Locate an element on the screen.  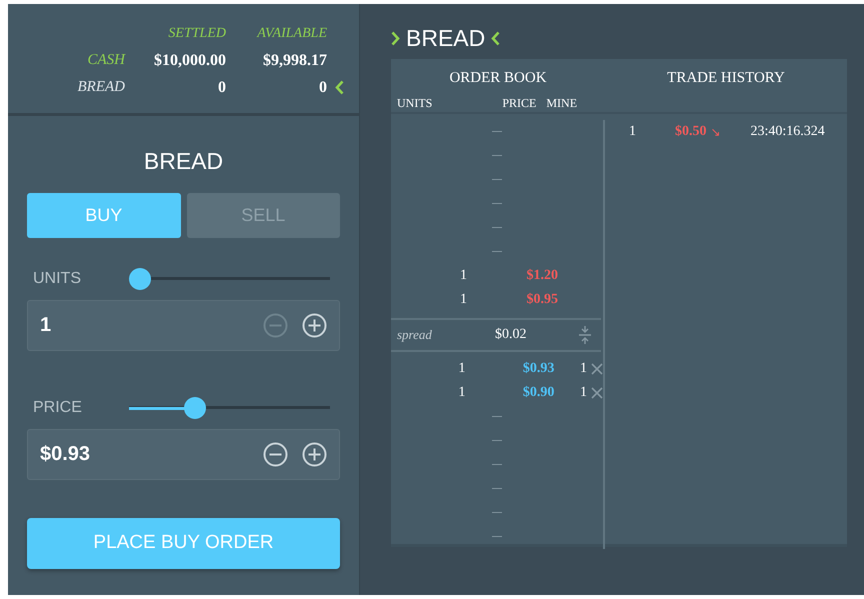
price-cell-text: $0.95 is located at coordinates (542, 300).